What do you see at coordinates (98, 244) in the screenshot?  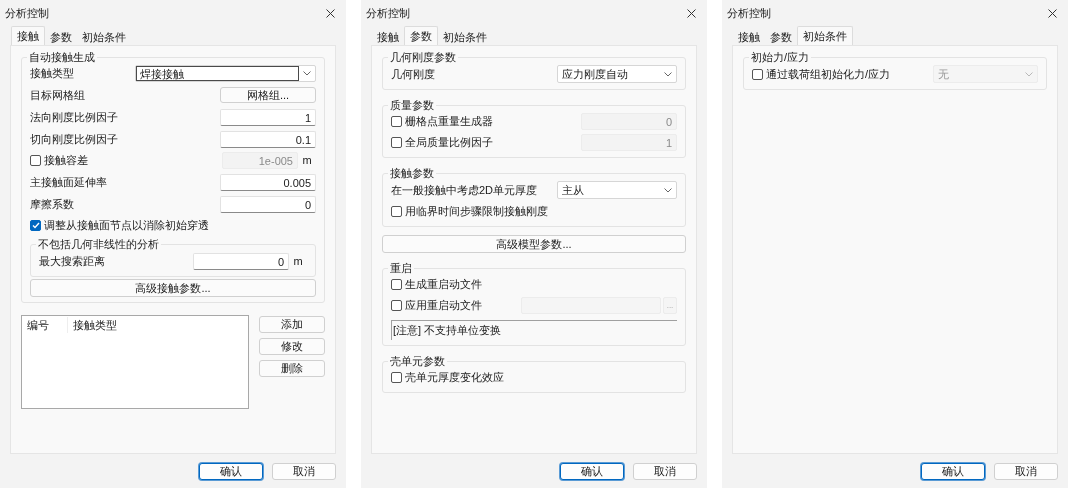 I see `group-title: 不包括几何非线性的分析` at bounding box center [98, 244].